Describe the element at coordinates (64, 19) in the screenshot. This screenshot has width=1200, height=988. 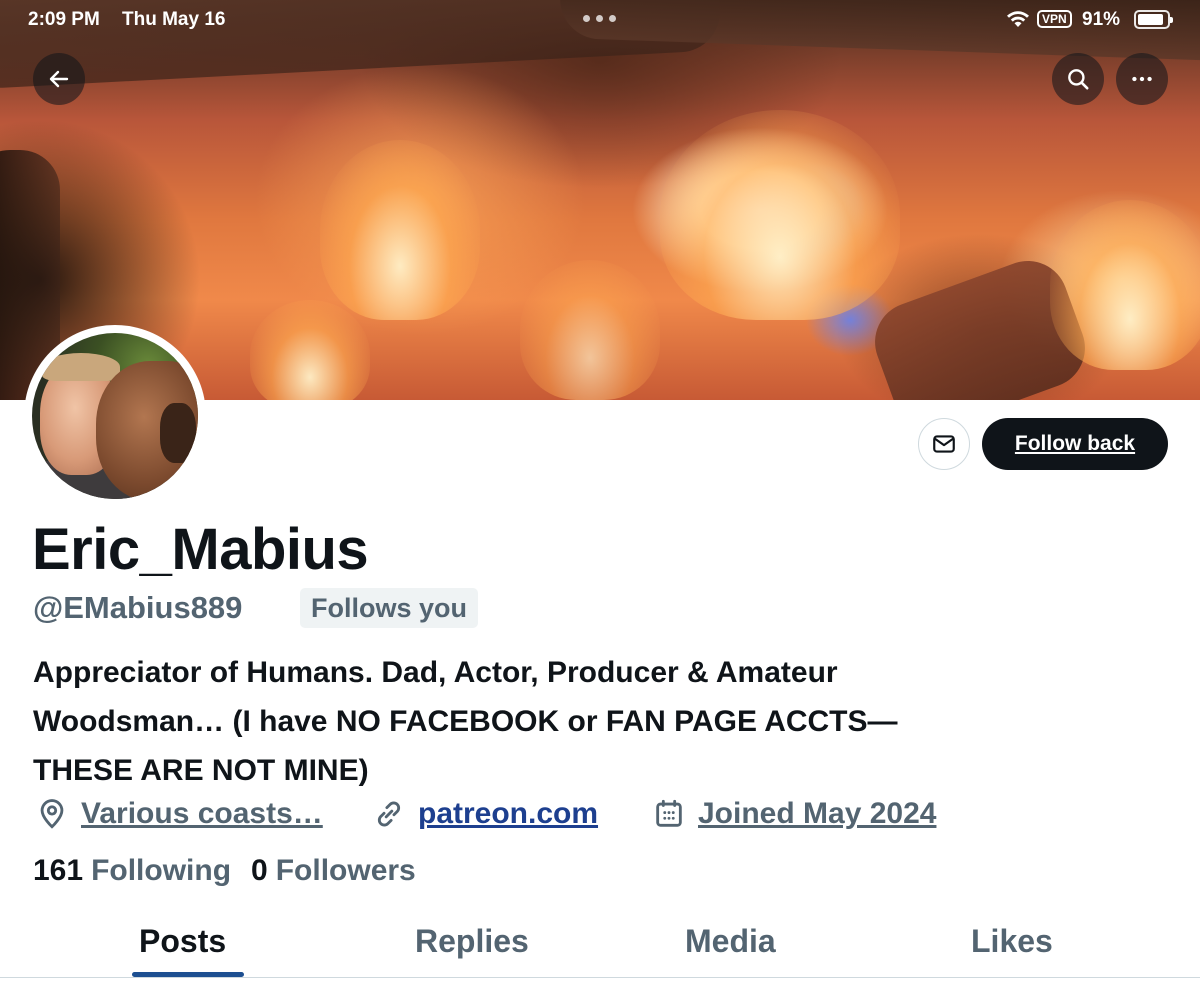
I see `status-time: 2:09 PM` at that location.